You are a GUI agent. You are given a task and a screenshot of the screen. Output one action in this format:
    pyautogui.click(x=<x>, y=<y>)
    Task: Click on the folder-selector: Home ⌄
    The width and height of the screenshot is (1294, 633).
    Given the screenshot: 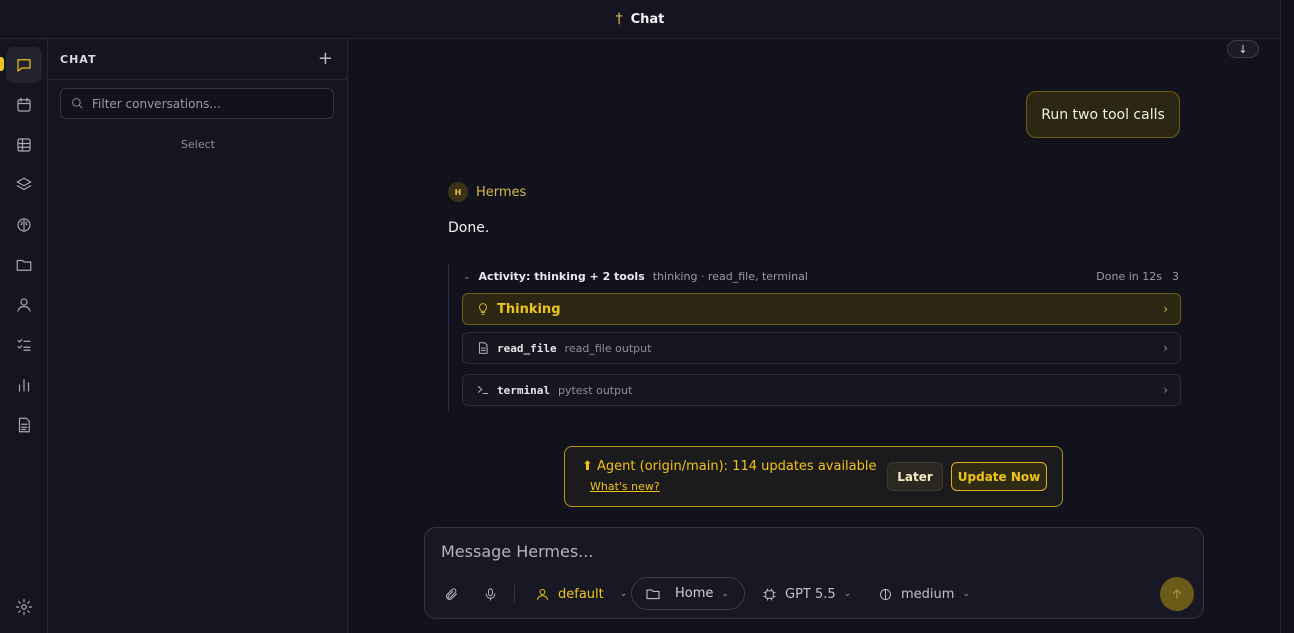 What is the action you would take?
    pyautogui.click(x=688, y=593)
    